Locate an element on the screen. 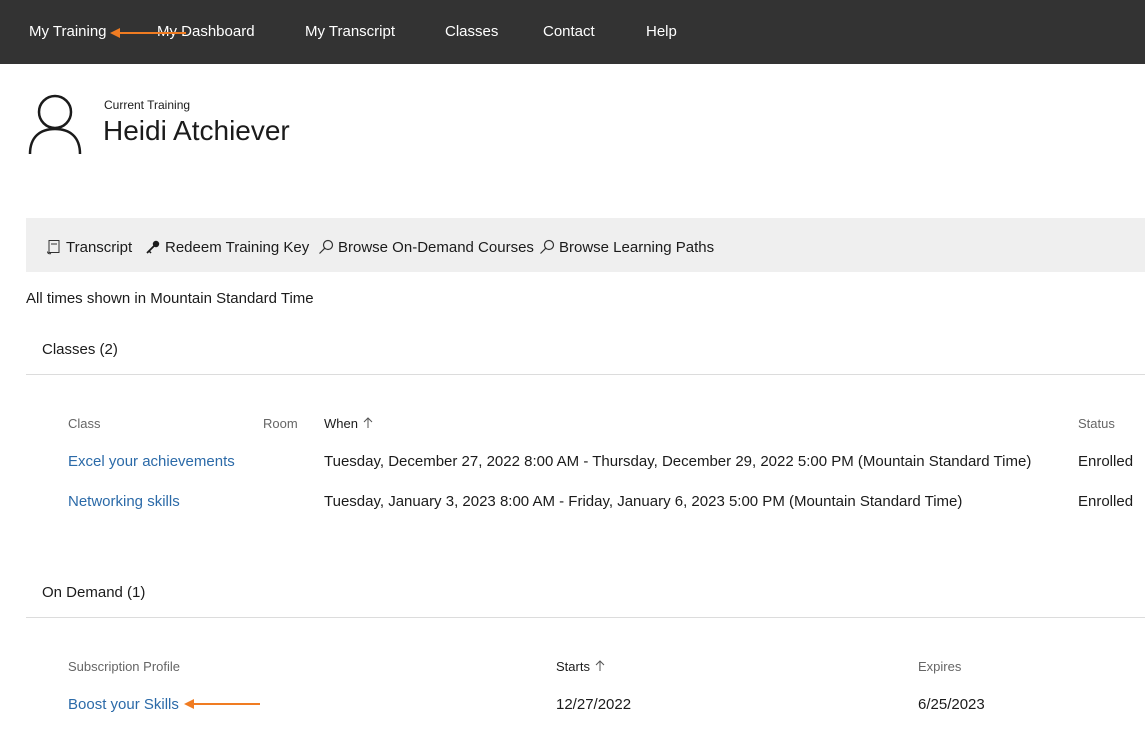  browse-learning-paths-button: Browse Learning Paths is located at coordinates (626, 247).